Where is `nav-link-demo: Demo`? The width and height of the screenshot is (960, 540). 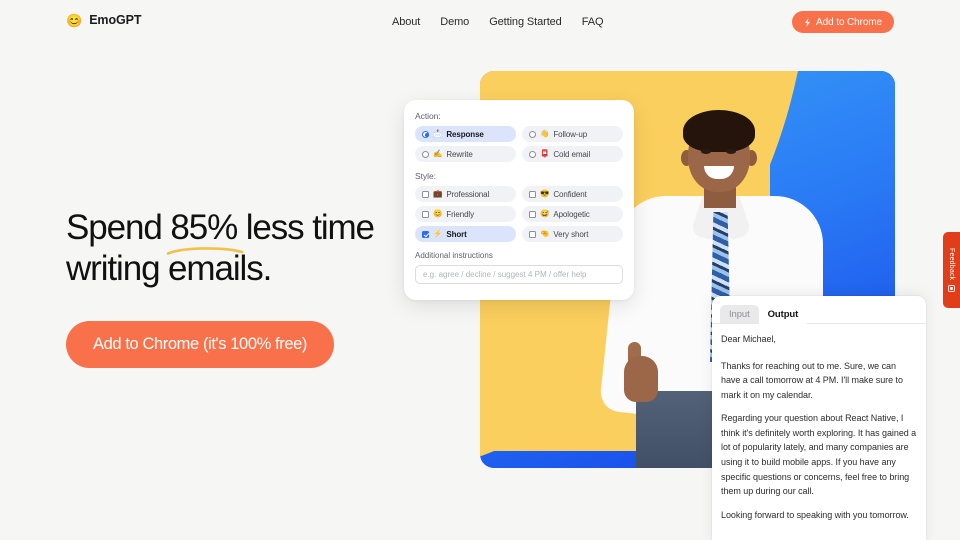 nav-link-demo: Demo is located at coordinates (454, 22).